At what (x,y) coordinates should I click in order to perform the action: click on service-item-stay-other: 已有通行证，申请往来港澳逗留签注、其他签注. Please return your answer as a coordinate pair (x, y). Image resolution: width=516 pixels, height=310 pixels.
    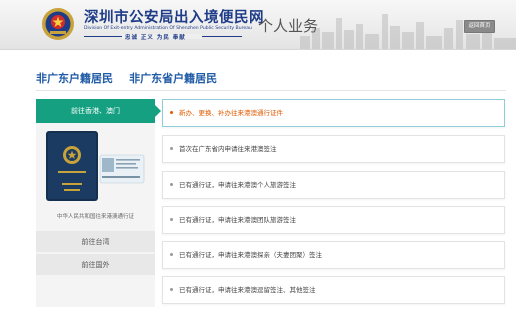
    Looking at the image, I should click on (333, 290).